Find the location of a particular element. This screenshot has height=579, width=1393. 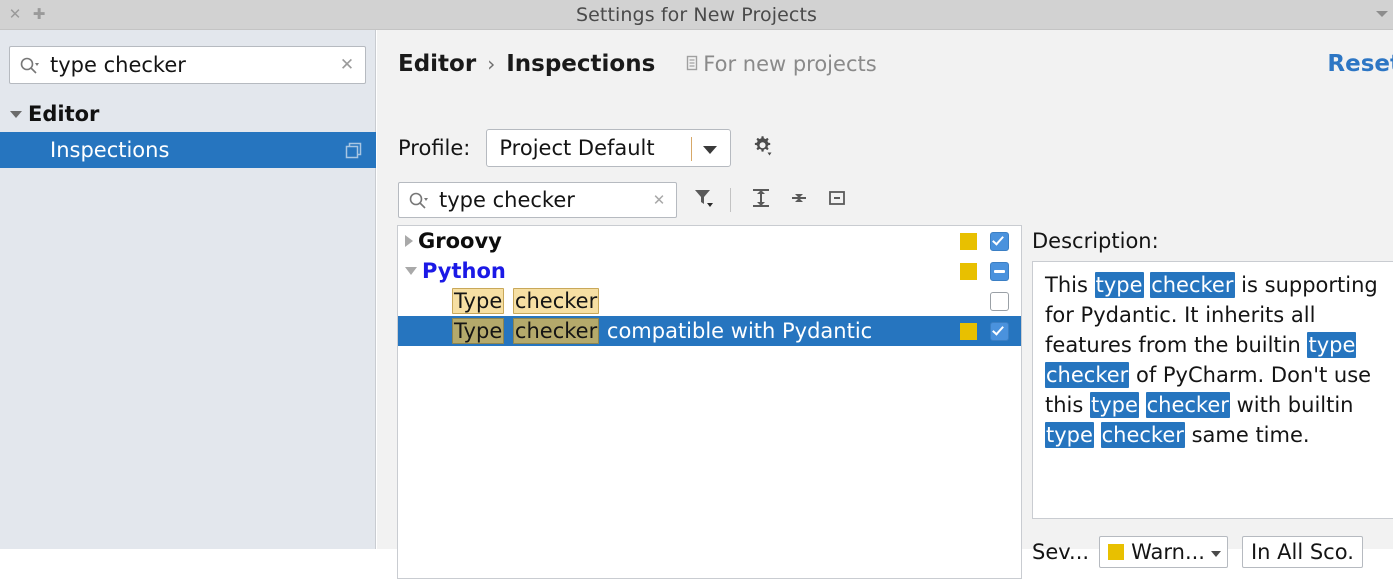

tree-node-label: Type checker compatible with Pydantic is located at coordinates (645, 331).